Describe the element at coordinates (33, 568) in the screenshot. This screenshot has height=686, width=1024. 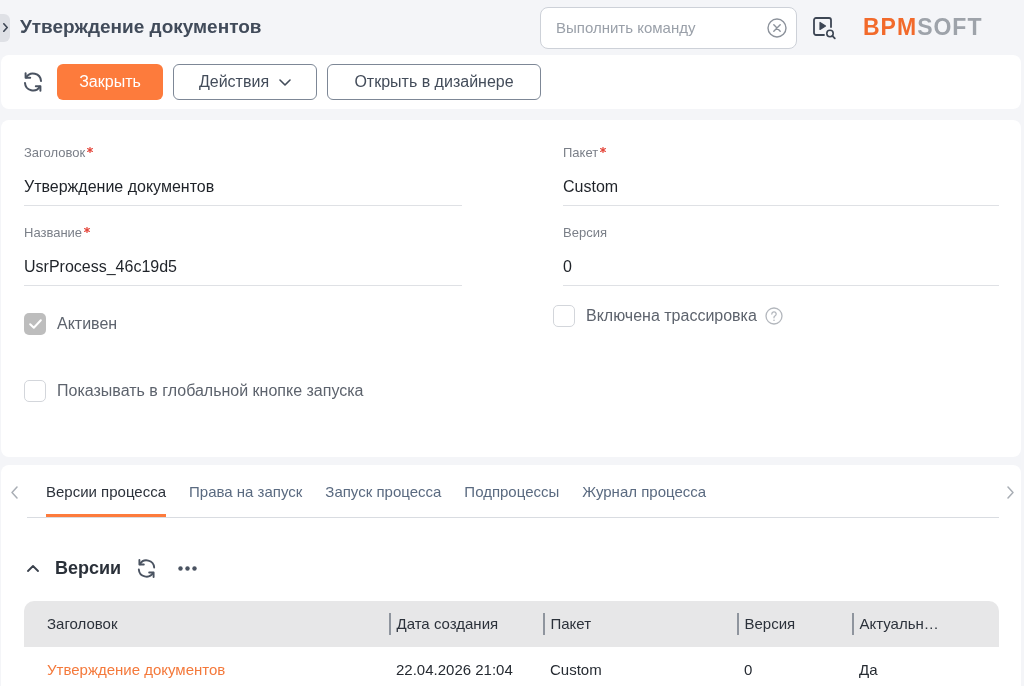
I see `caret-up-icon` at that location.